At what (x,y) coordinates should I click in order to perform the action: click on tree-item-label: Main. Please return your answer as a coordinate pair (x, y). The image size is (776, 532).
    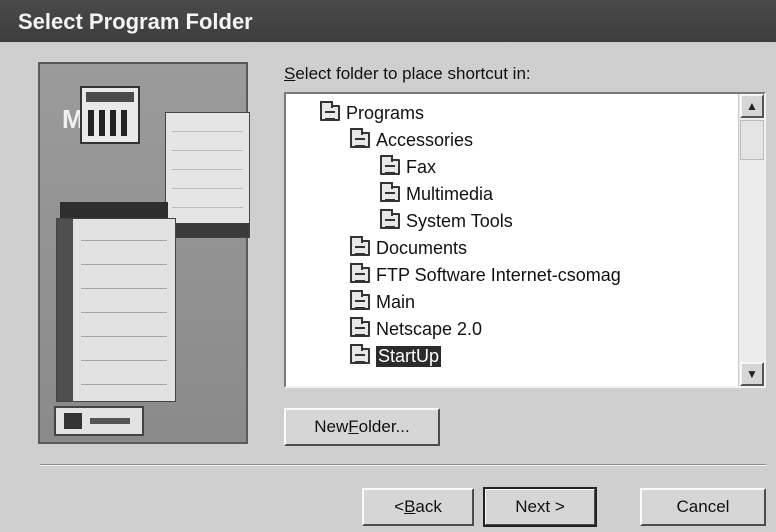
    Looking at the image, I should click on (396, 301).